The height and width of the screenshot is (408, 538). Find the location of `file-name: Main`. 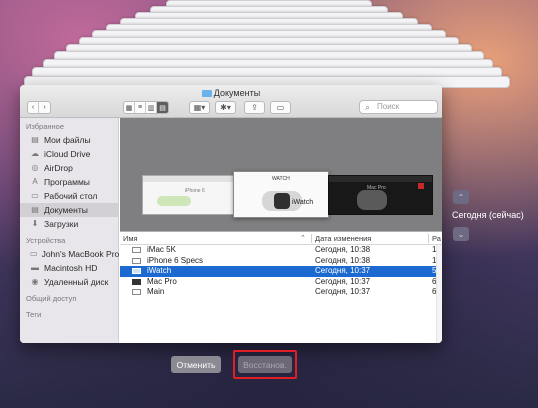

file-name: Main is located at coordinates (156, 291).